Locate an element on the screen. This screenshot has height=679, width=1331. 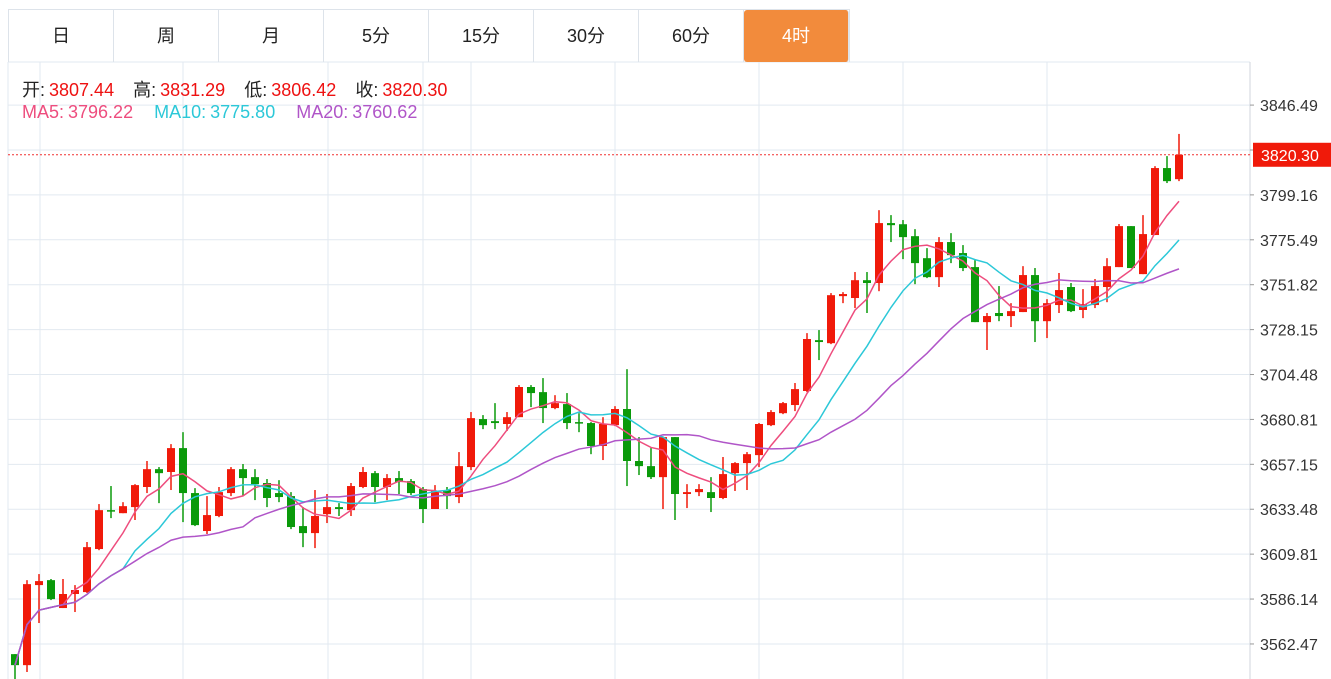
y-tick-label: 3775.49 is located at coordinates (1289, 241).